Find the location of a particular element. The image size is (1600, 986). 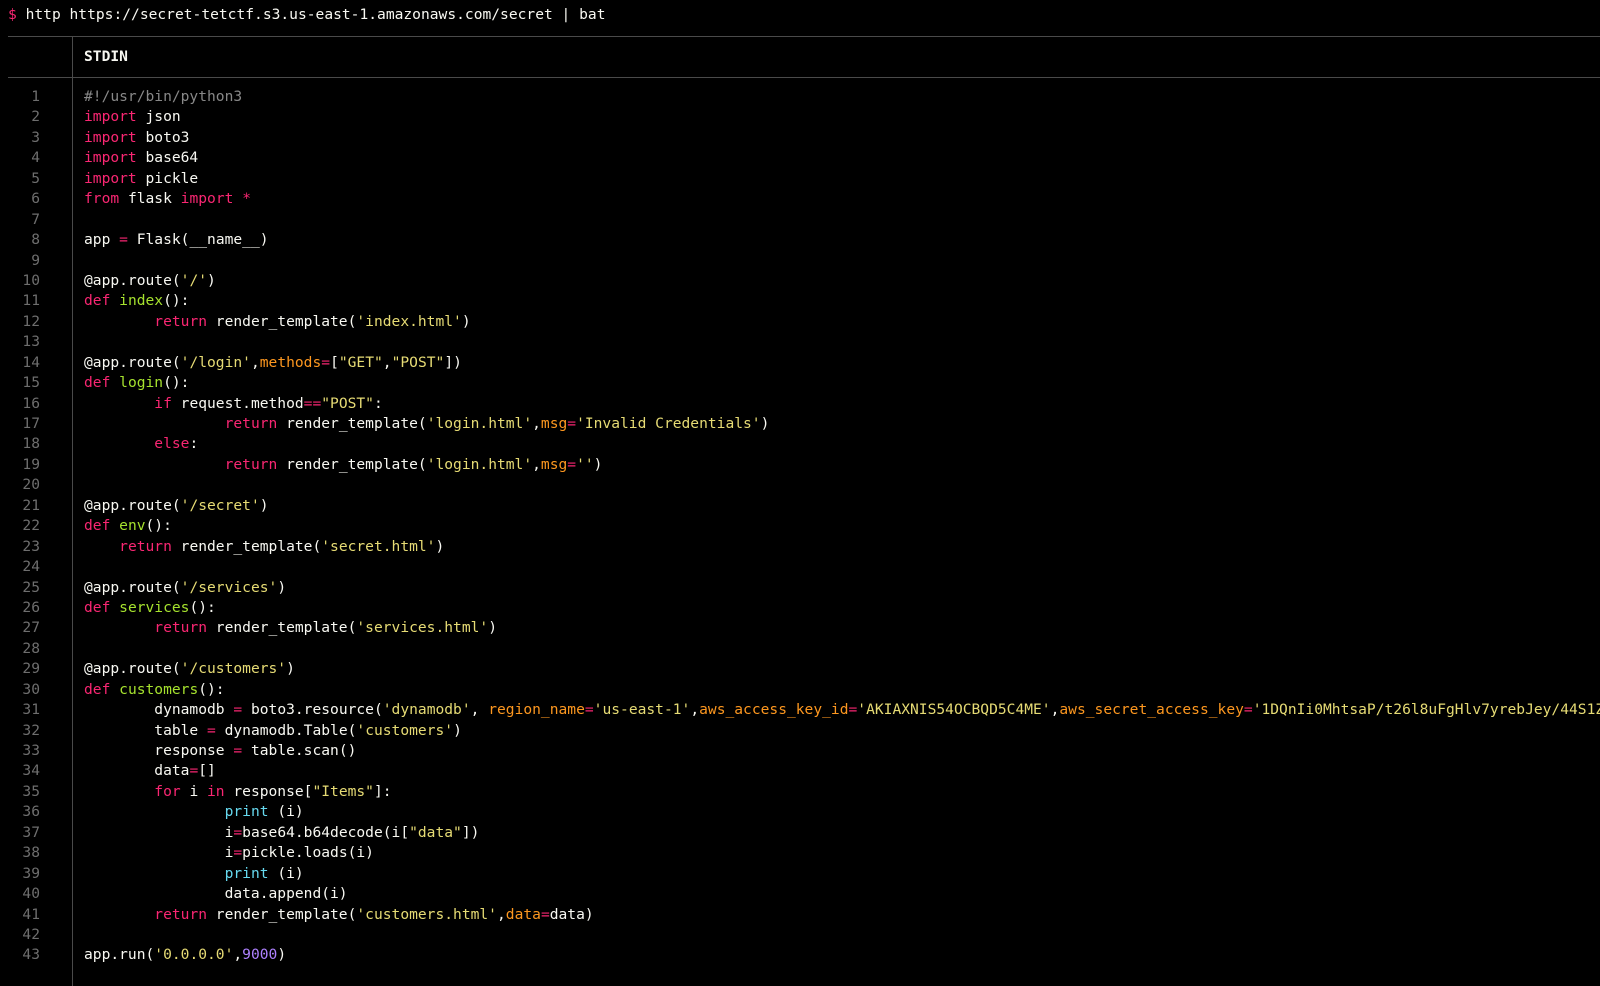

code-builtin: print is located at coordinates (246, 873).